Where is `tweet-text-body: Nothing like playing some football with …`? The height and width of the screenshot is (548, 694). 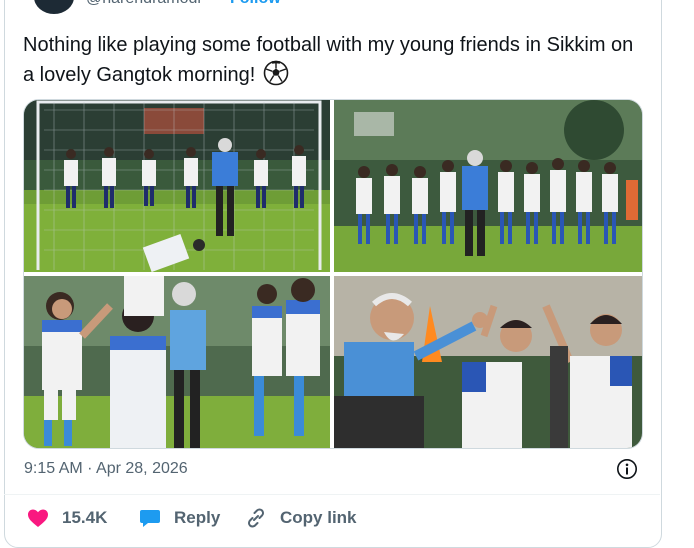 tweet-text-body: Nothing like playing some football with … is located at coordinates (328, 60).